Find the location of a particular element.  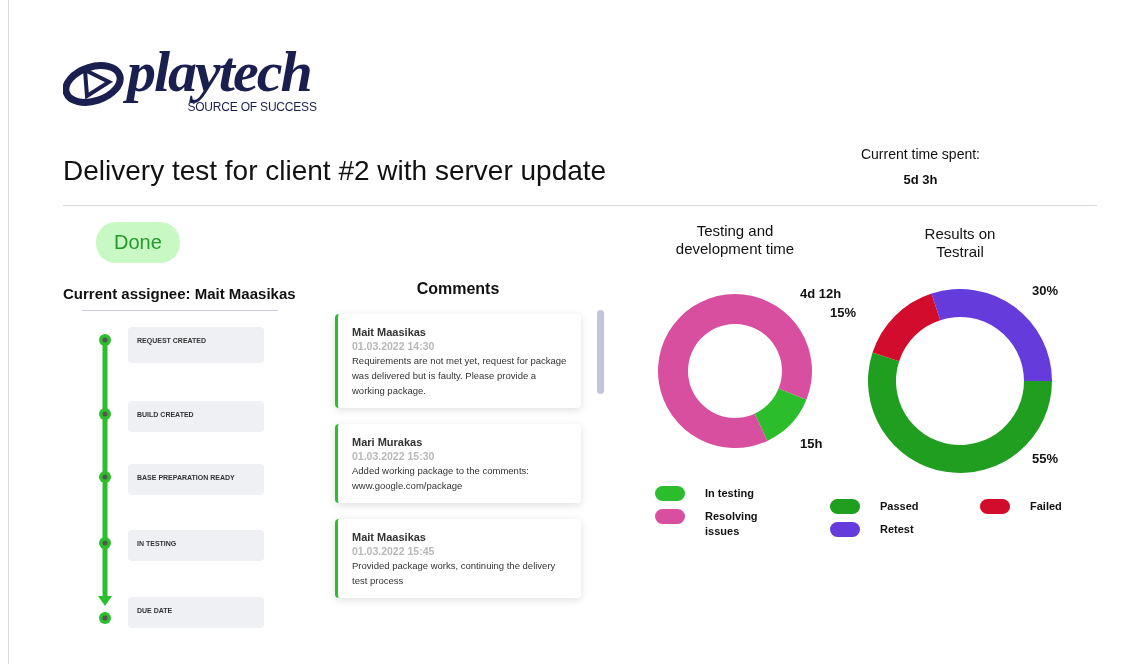

comments-title: Comments is located at coordinates (458, 289).